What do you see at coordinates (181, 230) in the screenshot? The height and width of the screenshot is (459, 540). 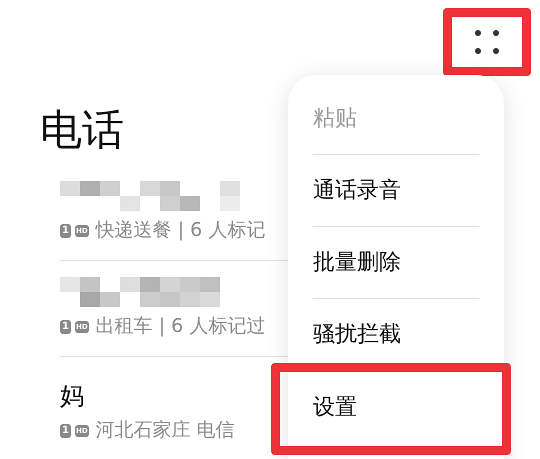 I see `call-detail: 快递送餐 | 6 人标记` at bounding box center [181, 230].